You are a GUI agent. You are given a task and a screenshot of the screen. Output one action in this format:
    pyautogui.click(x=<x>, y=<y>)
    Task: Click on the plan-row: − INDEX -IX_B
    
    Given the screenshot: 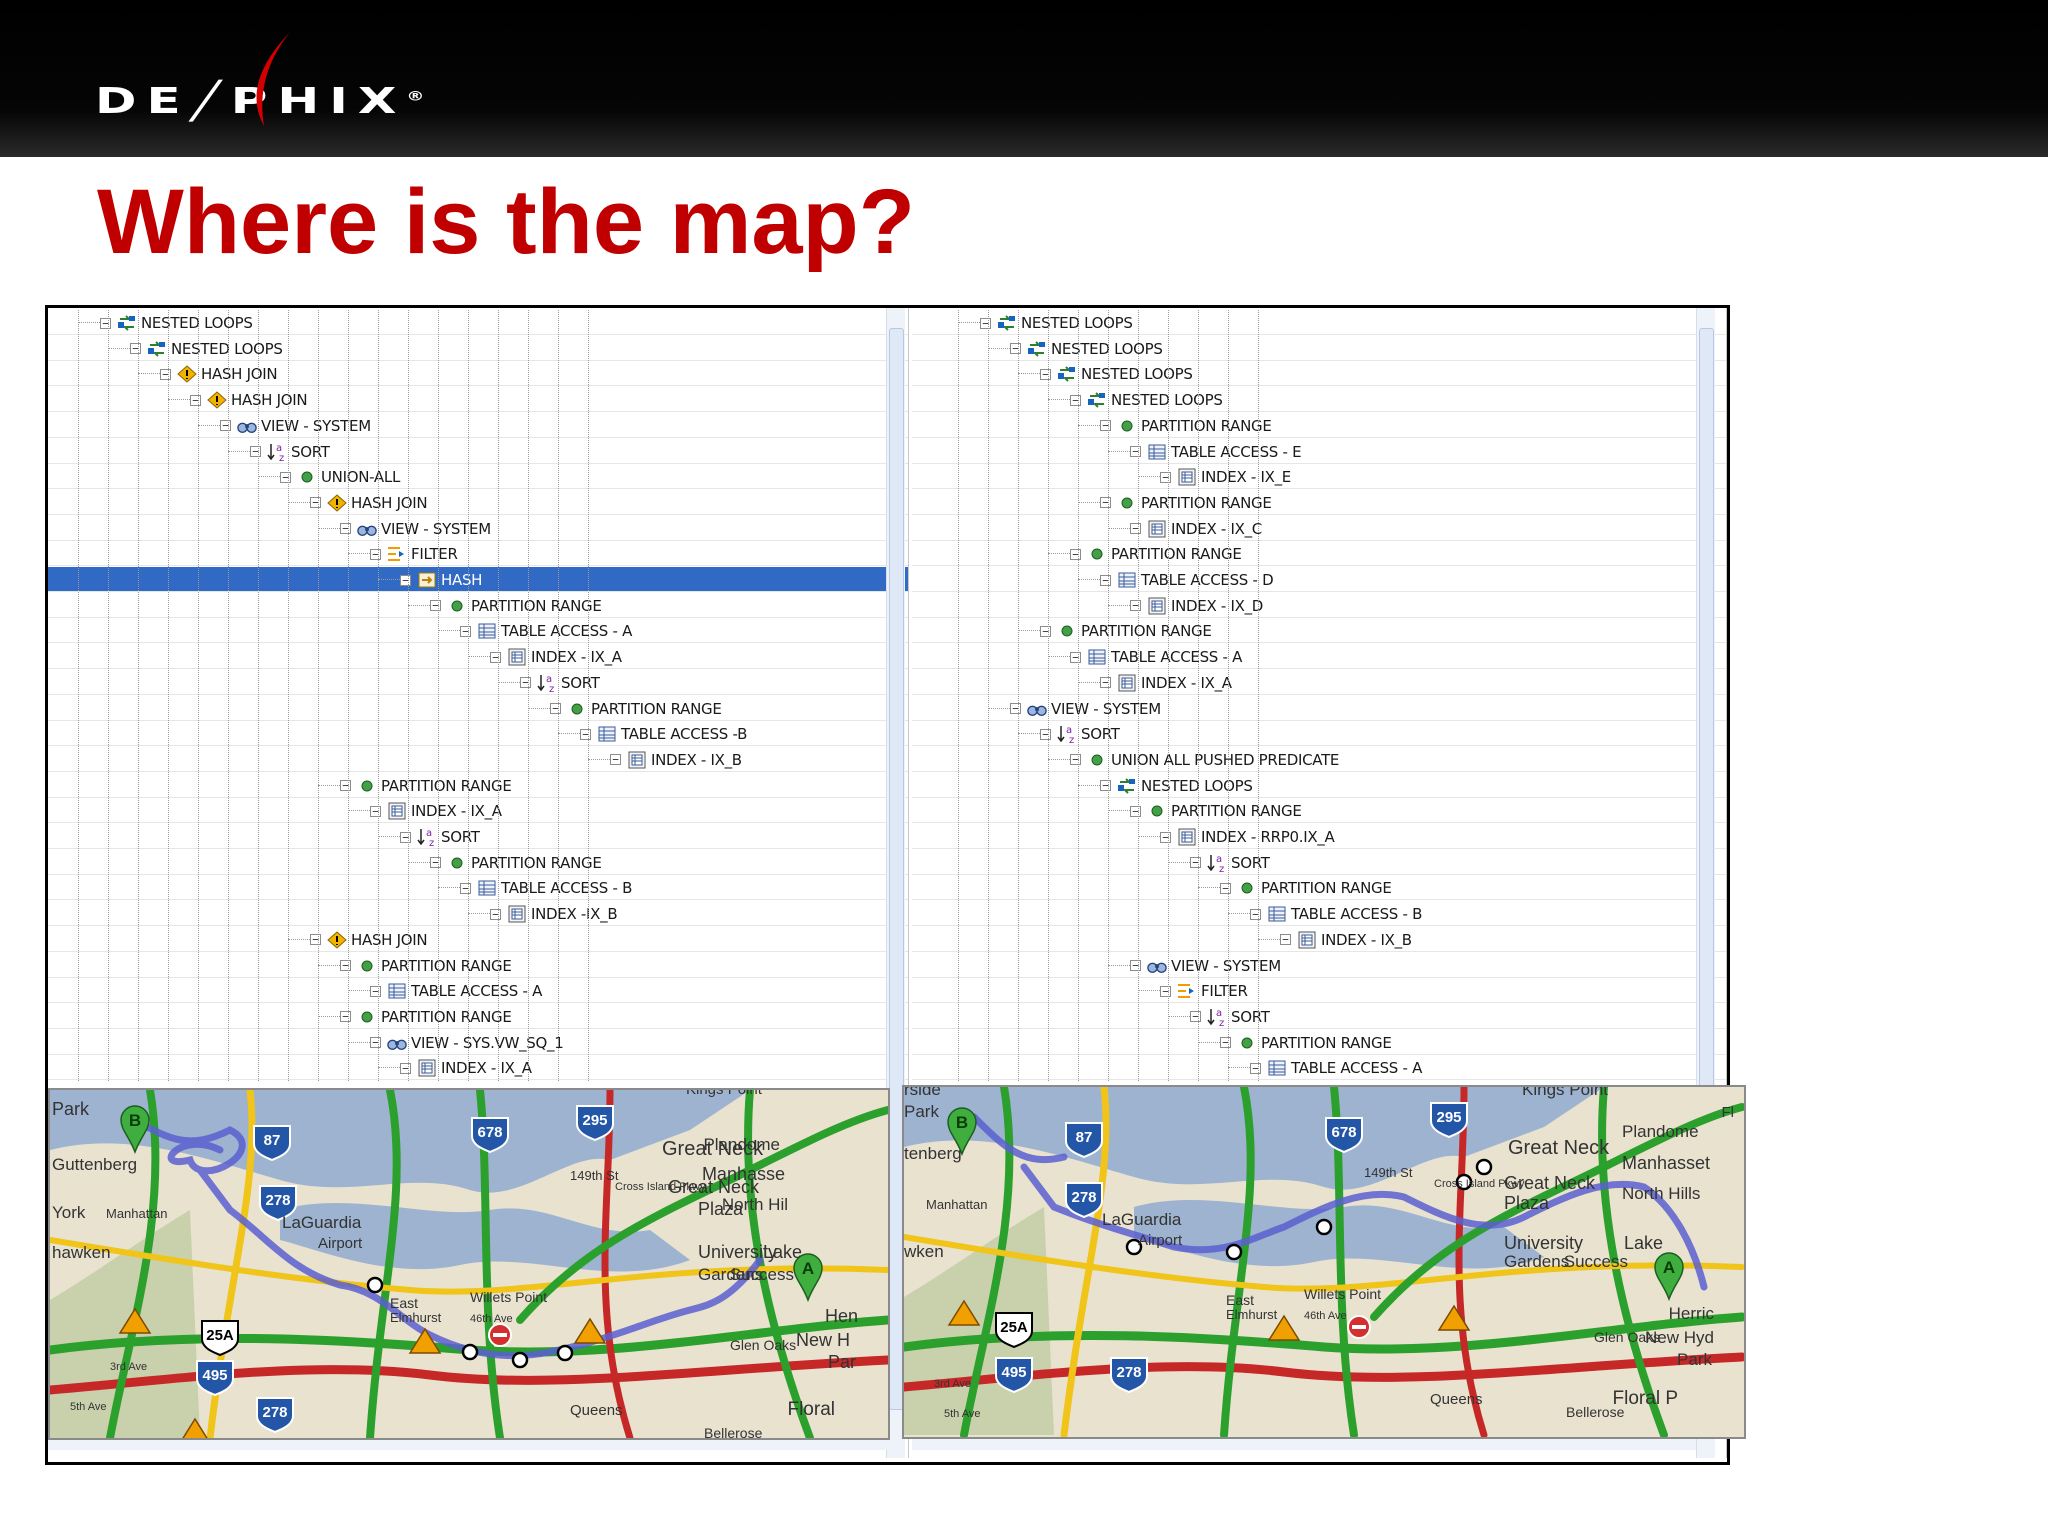 What is the action you would take?
    pyautogui.click(x=478, y=914)
    